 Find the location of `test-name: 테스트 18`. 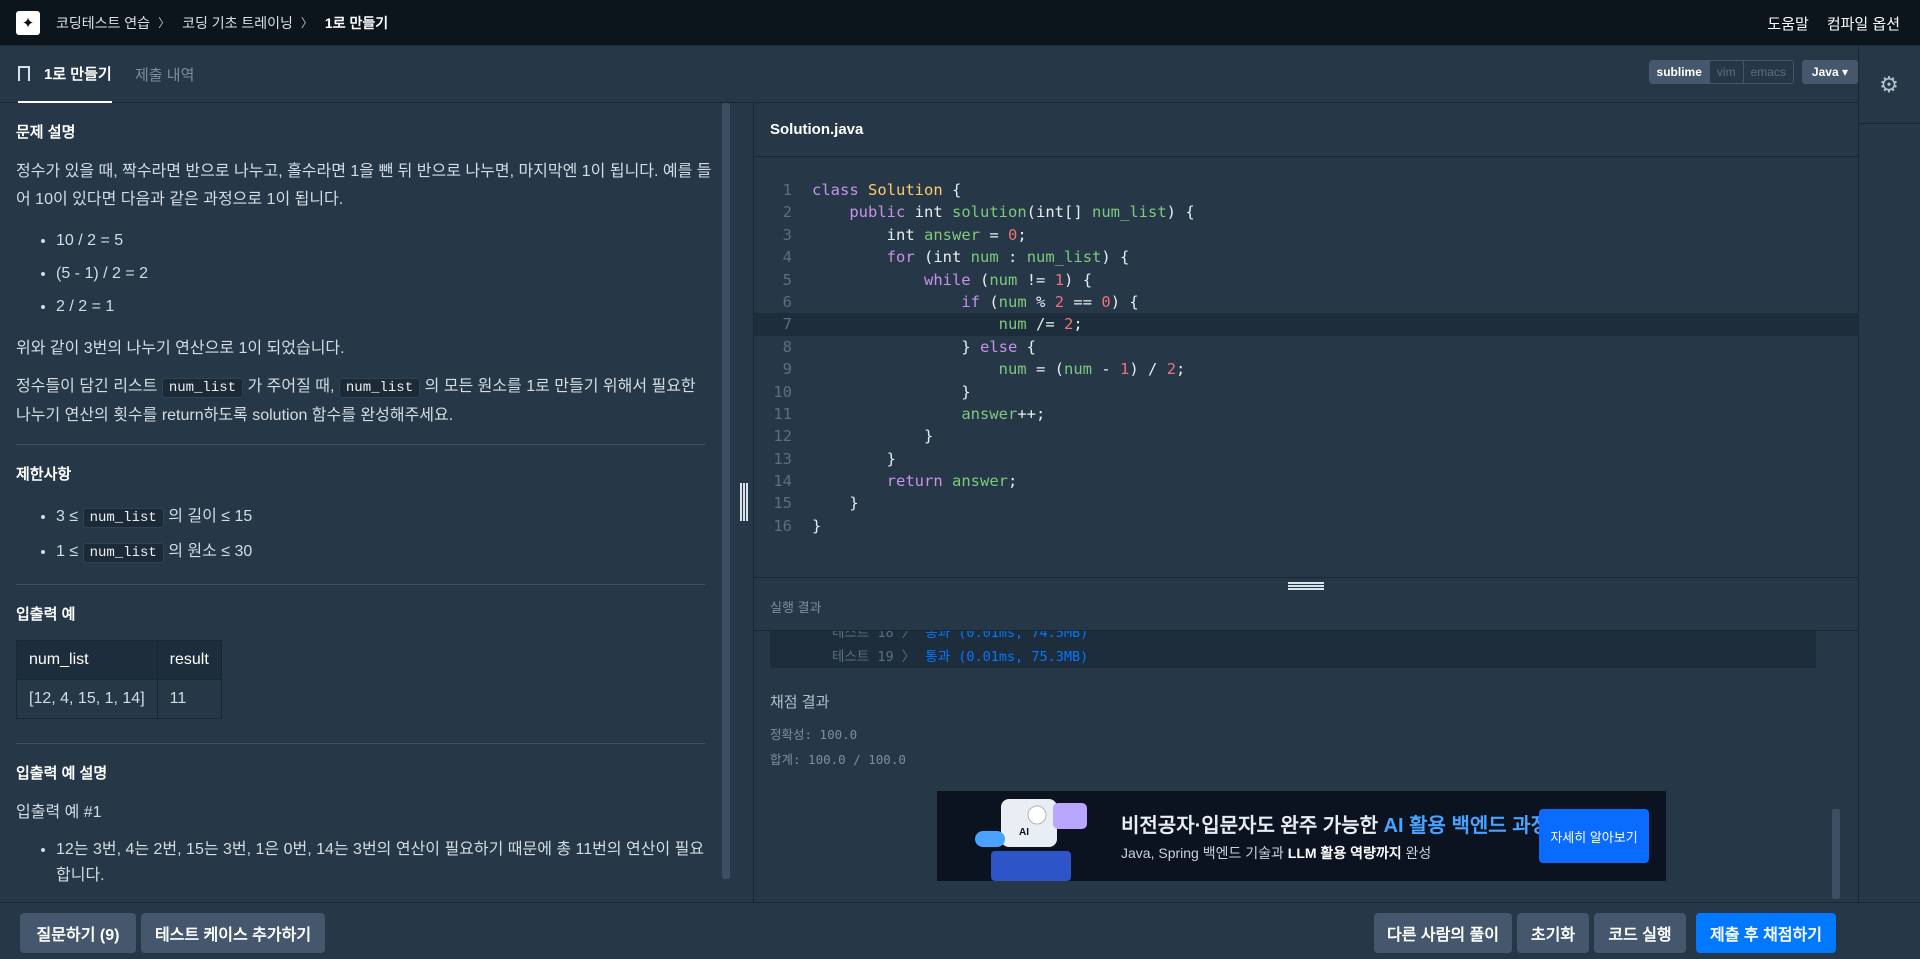

test-name: 테스트 18 is located at coordinates (863, 636).